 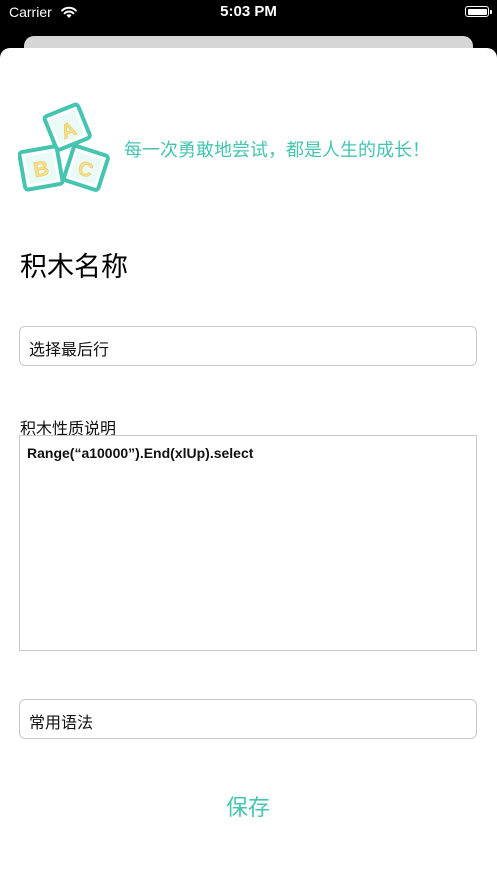 I want to click on status-bar: Carrier 5:03 PM, so click(x=248, y=13).